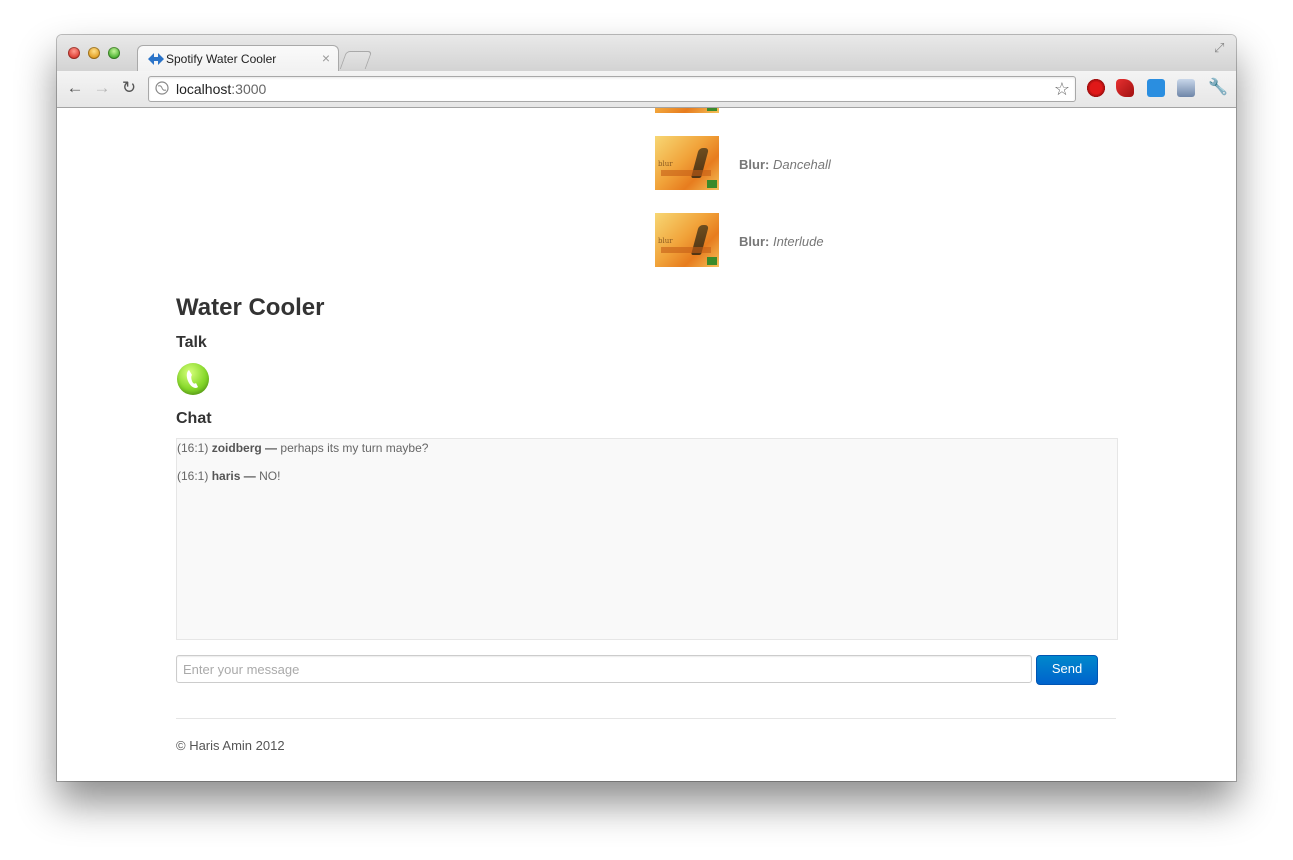 The width and height of the screenshot is (1293, 860). Describe the element at coordinates (193, 379) in the screenshot. I see `phone-call-icon` at that location.